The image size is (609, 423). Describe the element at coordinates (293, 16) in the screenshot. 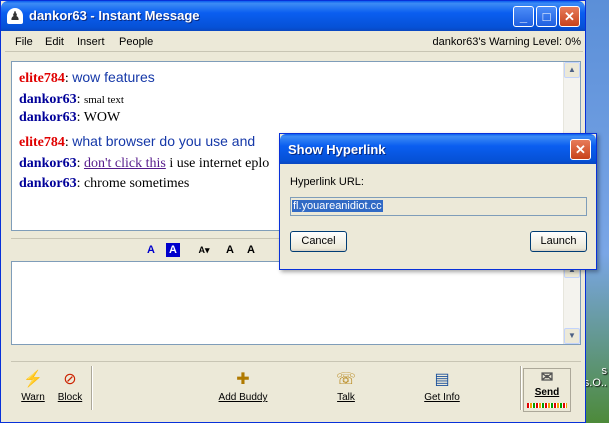

I see `titlebar: ♟ dankor63 - Instant Message _ □ ✕` at that location.